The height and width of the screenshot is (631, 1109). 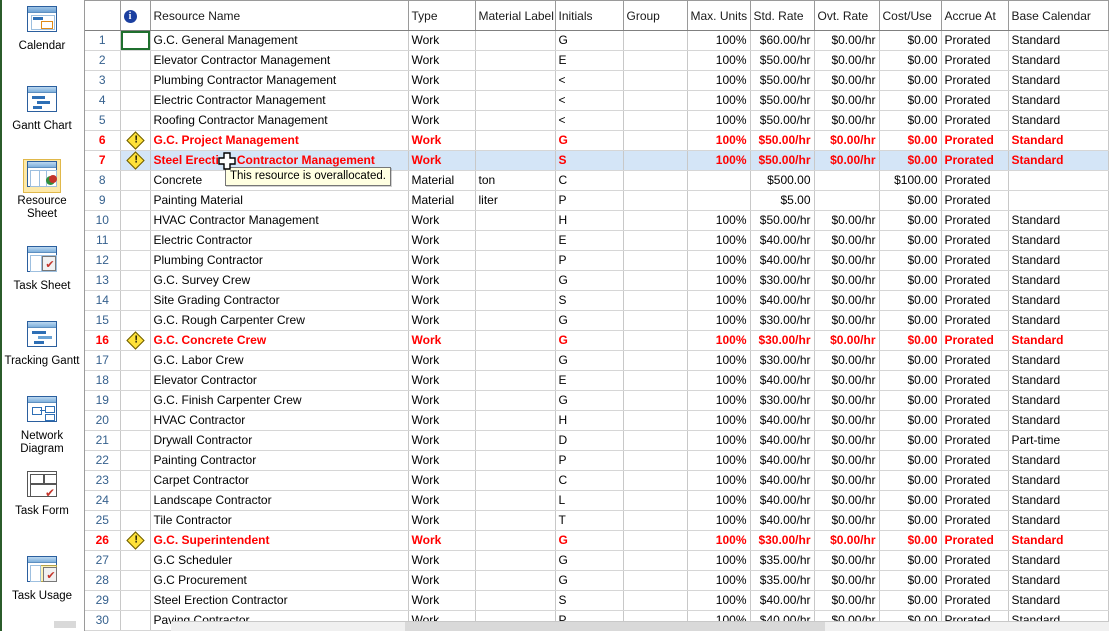 I want to click on cell-resource-name: Landscape Contractor, so click(x=279, y=500).